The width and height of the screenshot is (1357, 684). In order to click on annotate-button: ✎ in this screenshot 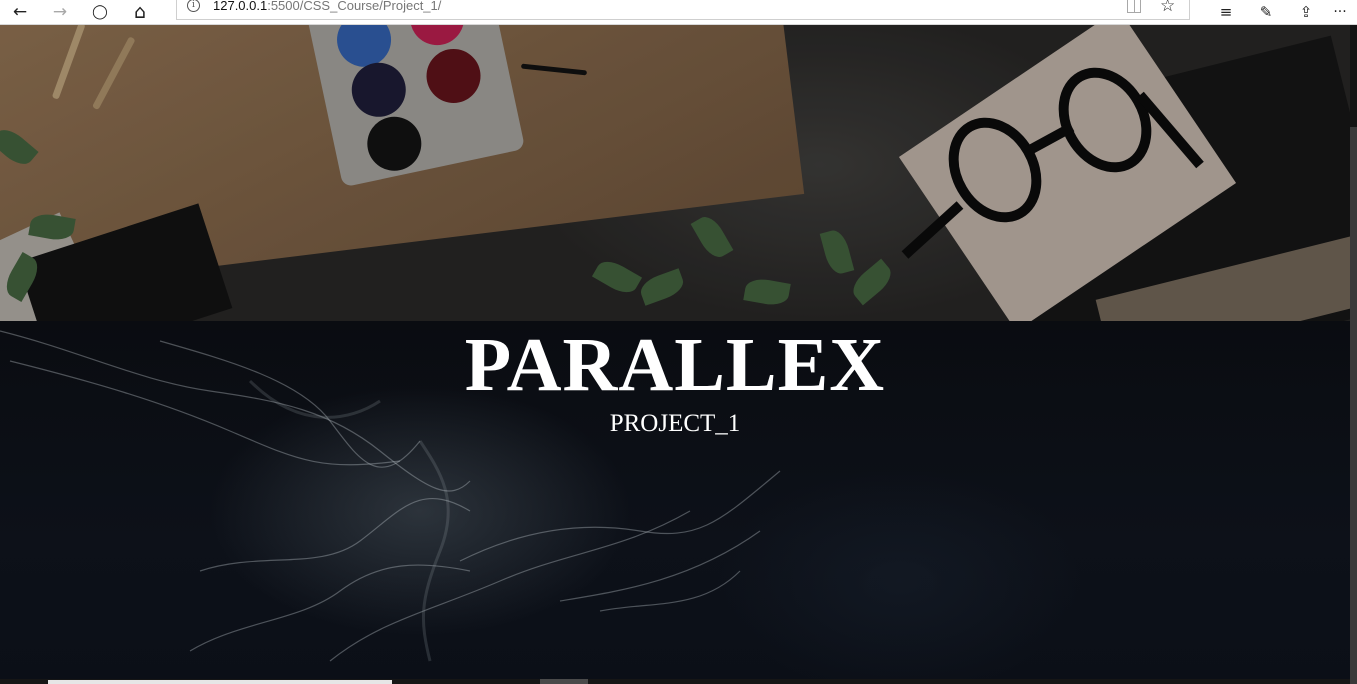, I will do `click(1266, 12)`.